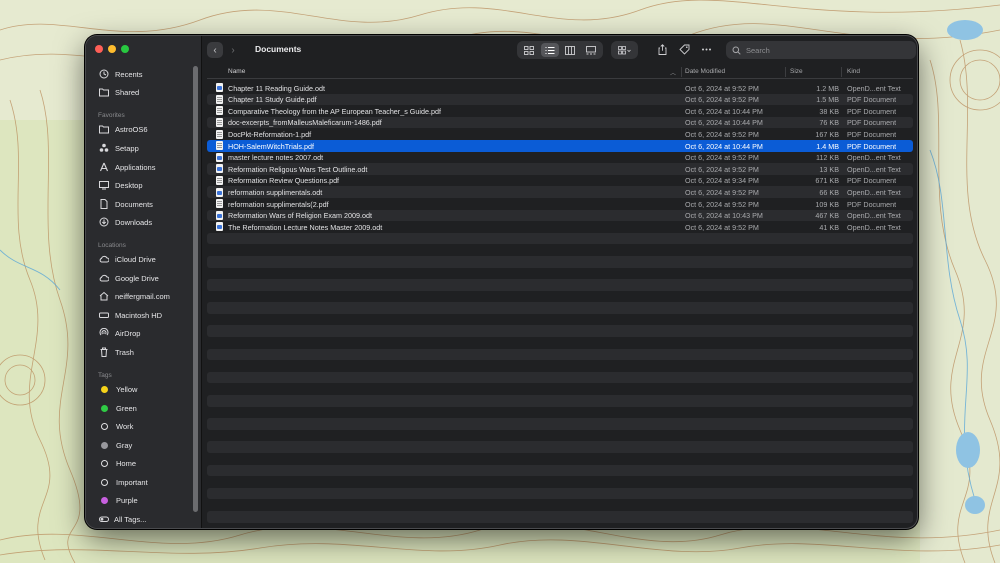 This screenshot has height=563, width=1000. I want to click on more-actions-button, so click(706, 49).